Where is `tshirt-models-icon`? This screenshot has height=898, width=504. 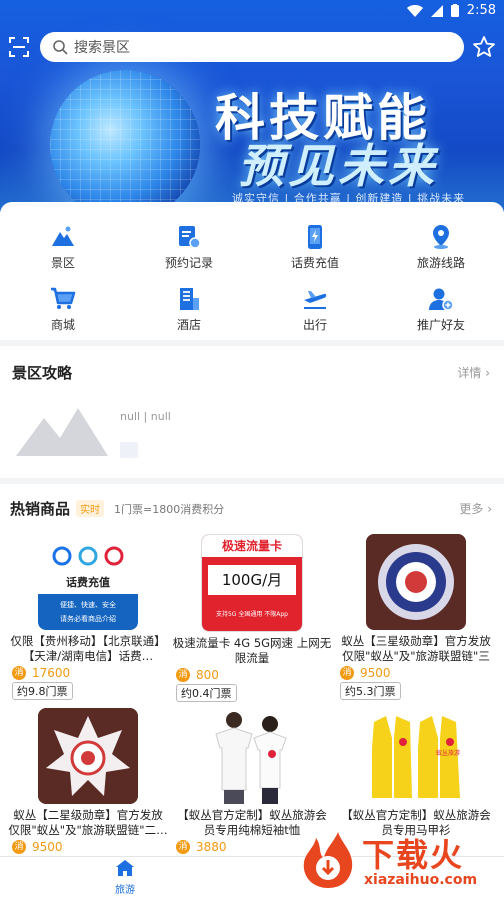 tshirt-models-icon is located at coordinates (251, 758).